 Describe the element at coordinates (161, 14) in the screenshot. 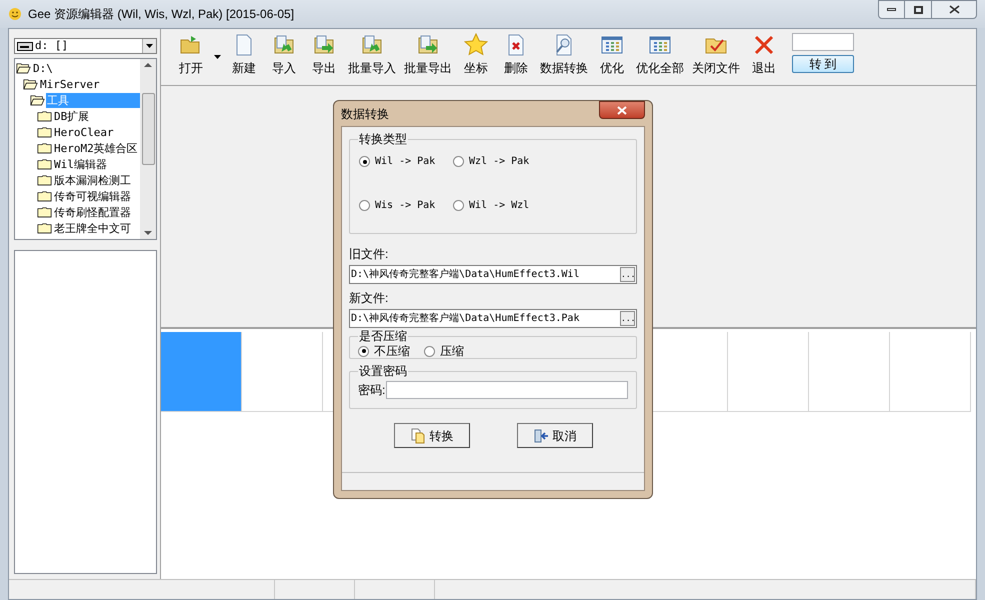

I see `window-title: Gee 资源编辑器 (Wil, Wis, Wzl, Pak) [2015-06-05]` at that location.